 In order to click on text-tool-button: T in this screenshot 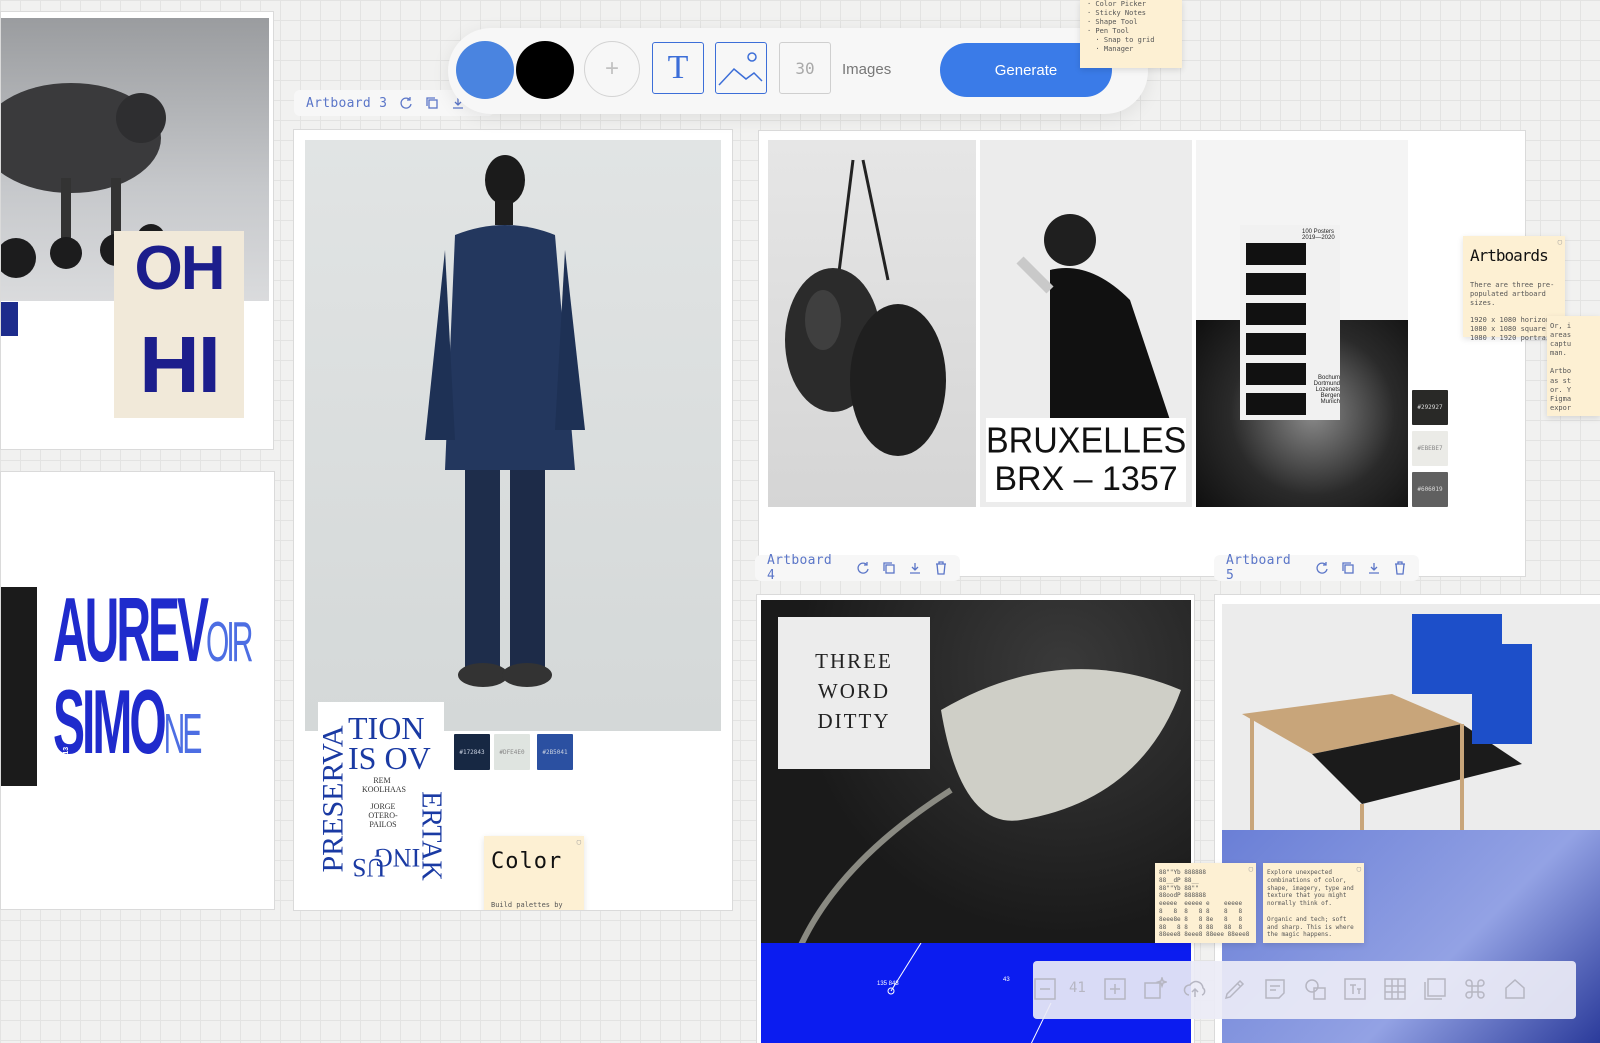, I will do `click(678, 68)`.